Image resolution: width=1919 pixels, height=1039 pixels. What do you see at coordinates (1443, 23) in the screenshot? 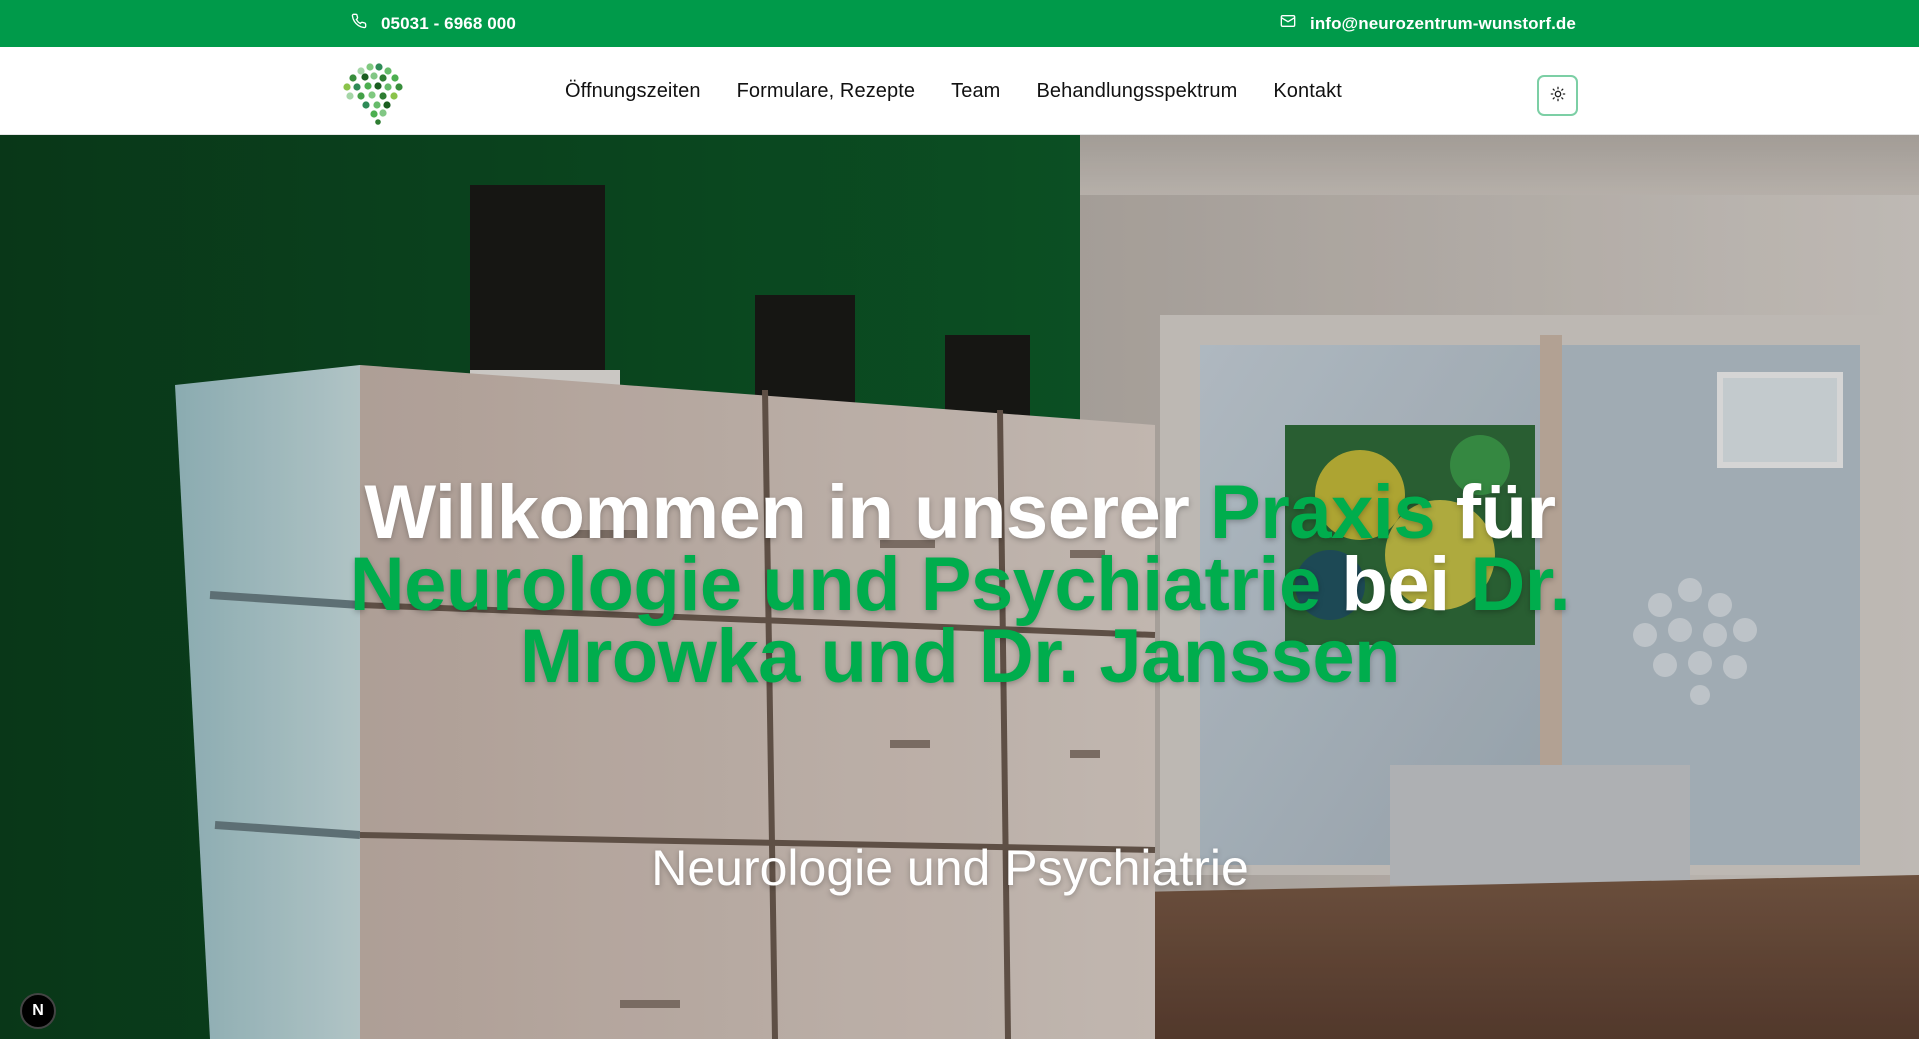
I see `email-address: info@neurozentrum-wunstorf.de` at bounding box center [1443, 23].